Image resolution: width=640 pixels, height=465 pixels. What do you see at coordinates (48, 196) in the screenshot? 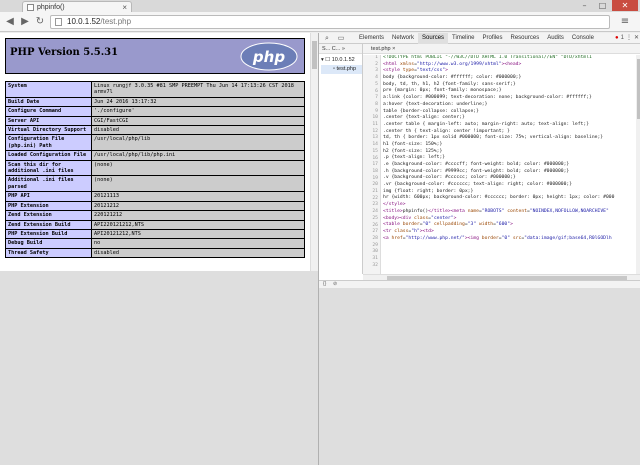
I see `info-key: PHP API` at bounding box center [48, 196].